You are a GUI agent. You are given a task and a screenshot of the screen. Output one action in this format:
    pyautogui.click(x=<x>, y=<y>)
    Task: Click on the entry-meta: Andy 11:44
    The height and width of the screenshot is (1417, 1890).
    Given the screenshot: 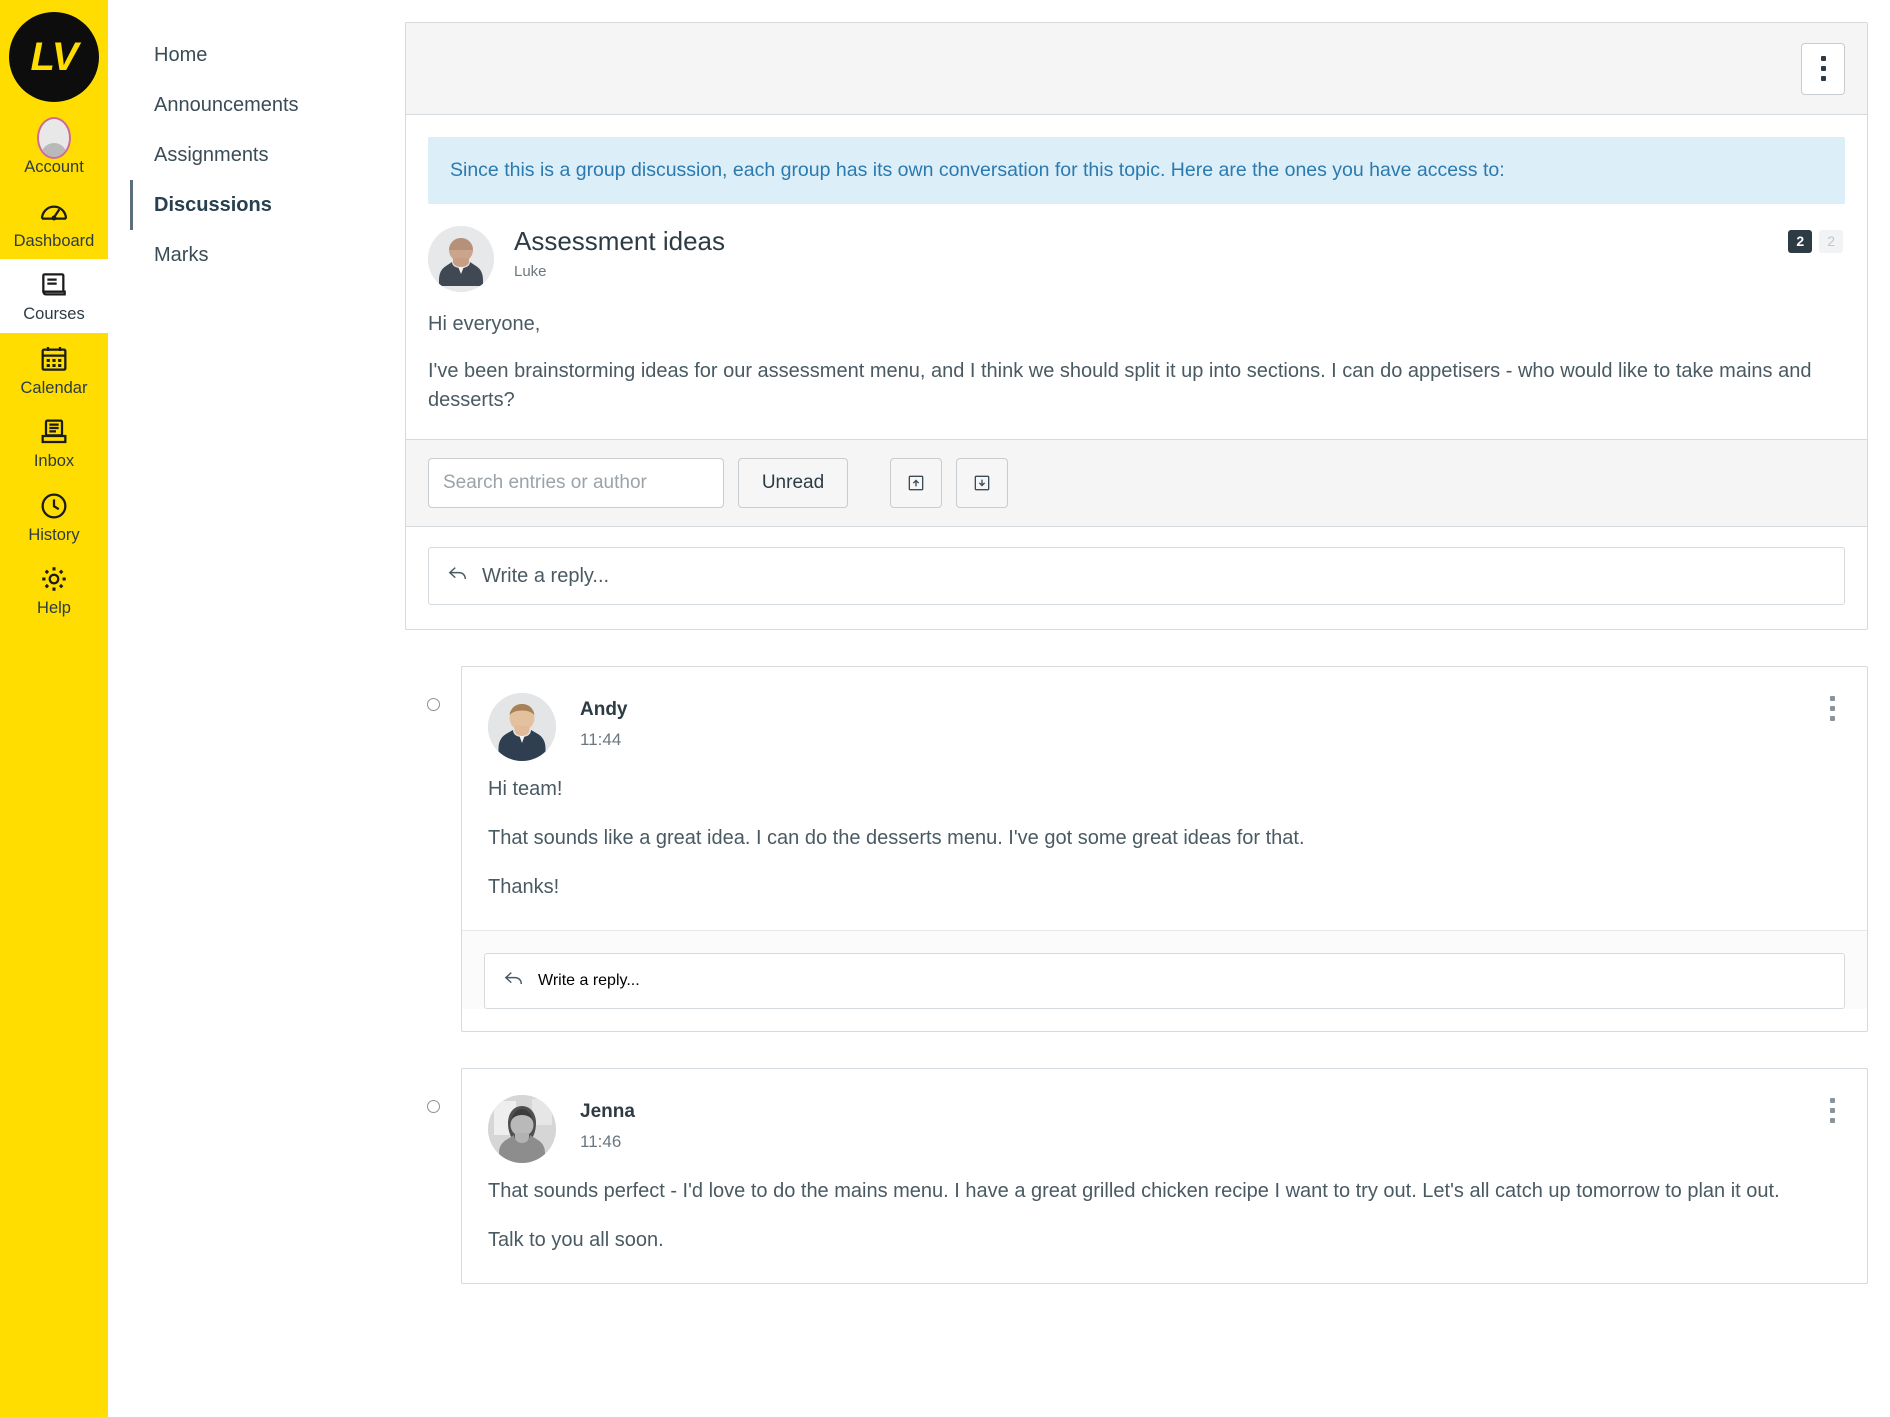 What is the action you would take?
    pyautogui.click(x=604, y=721)
    